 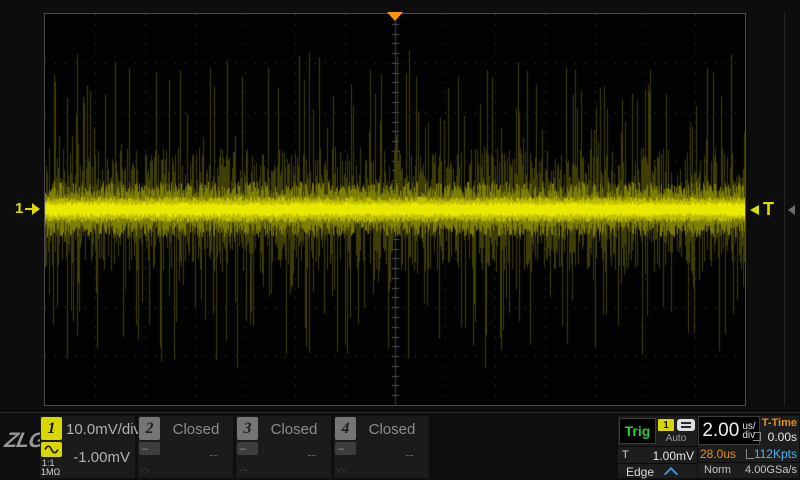 What do you see at coordinates (757, 436) in the screenshot?
I see `t-time-icon` at bounding box center [757, 436].